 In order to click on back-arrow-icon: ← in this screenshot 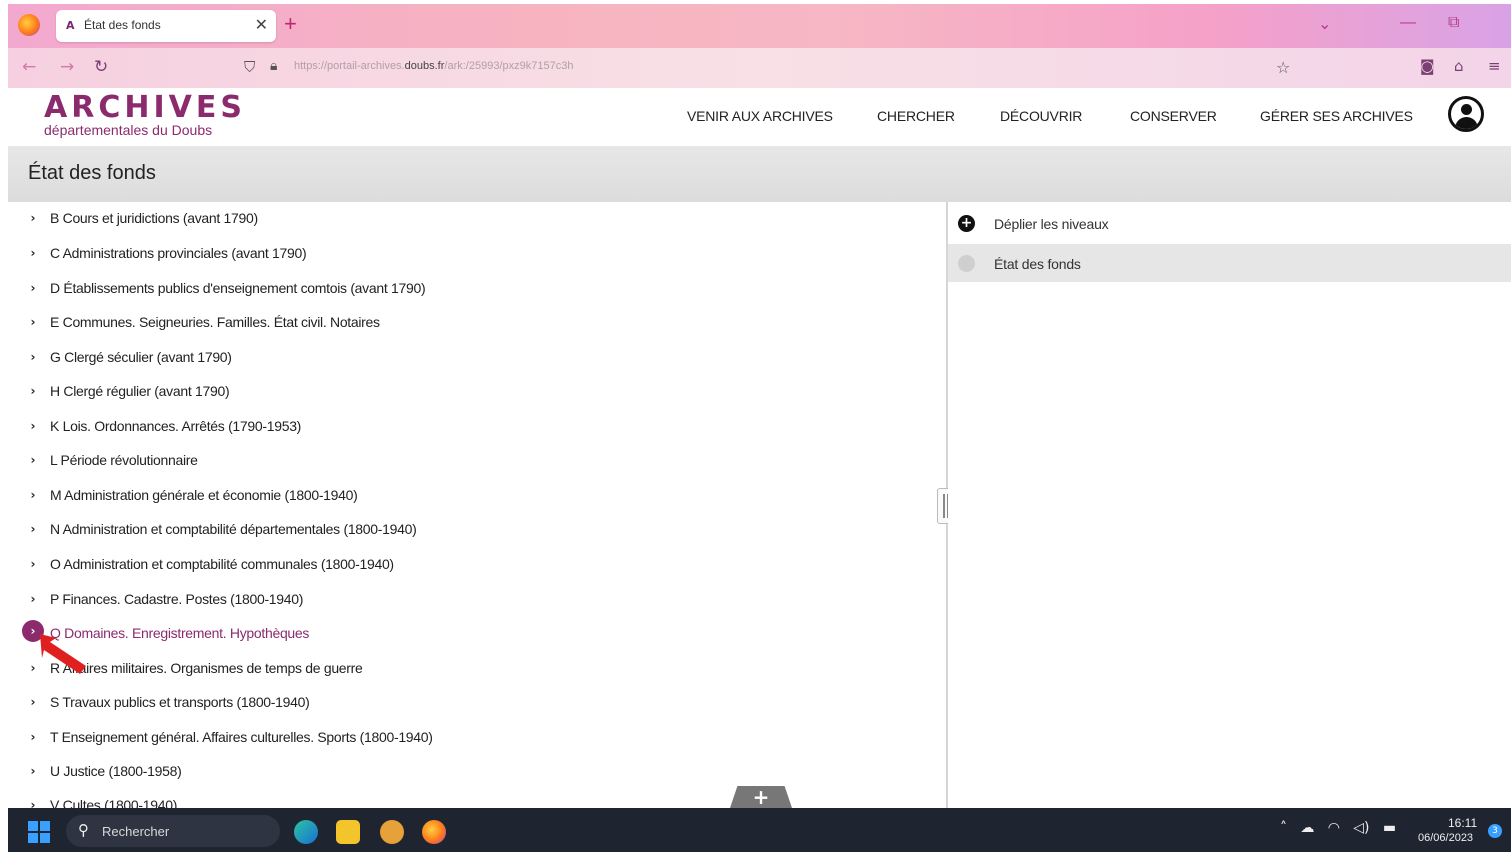, I will do `click(29, 67)`.